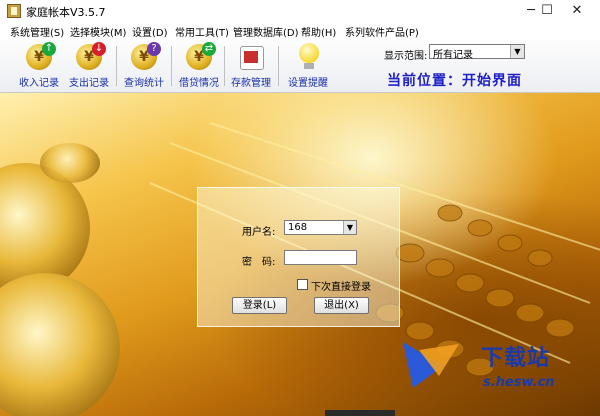 The image size is (600, 416). What do you see at coordinates (150, 31) in the screenshot?
I see `menu-settings: 设置(D)` at bounding box center [150, 31].